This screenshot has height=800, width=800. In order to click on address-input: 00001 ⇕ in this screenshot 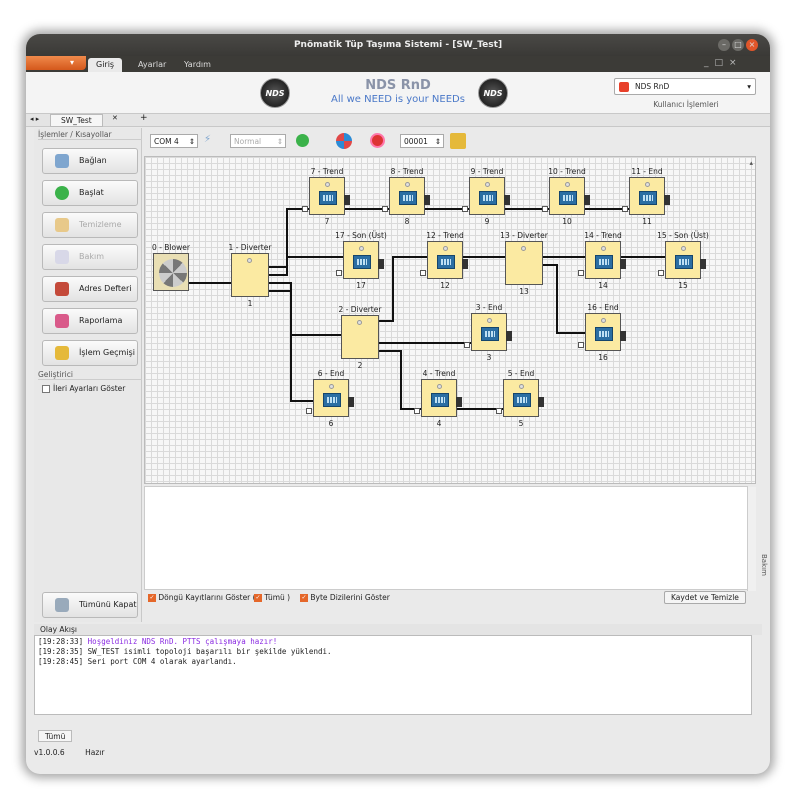, I will do `click(422, 141)`.